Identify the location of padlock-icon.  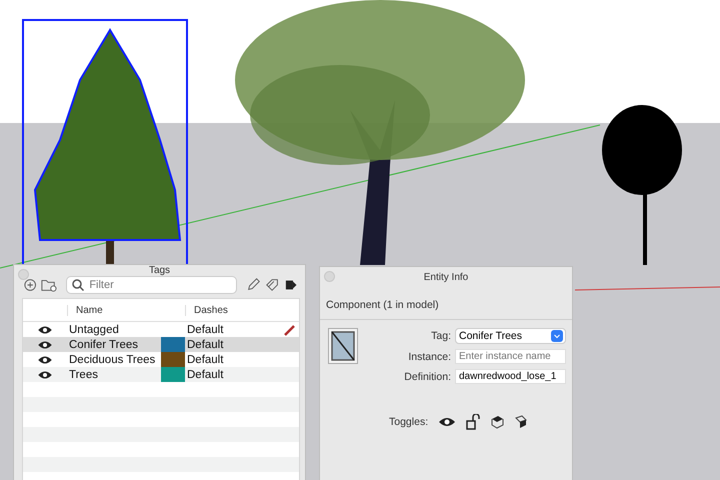
(473, 422).